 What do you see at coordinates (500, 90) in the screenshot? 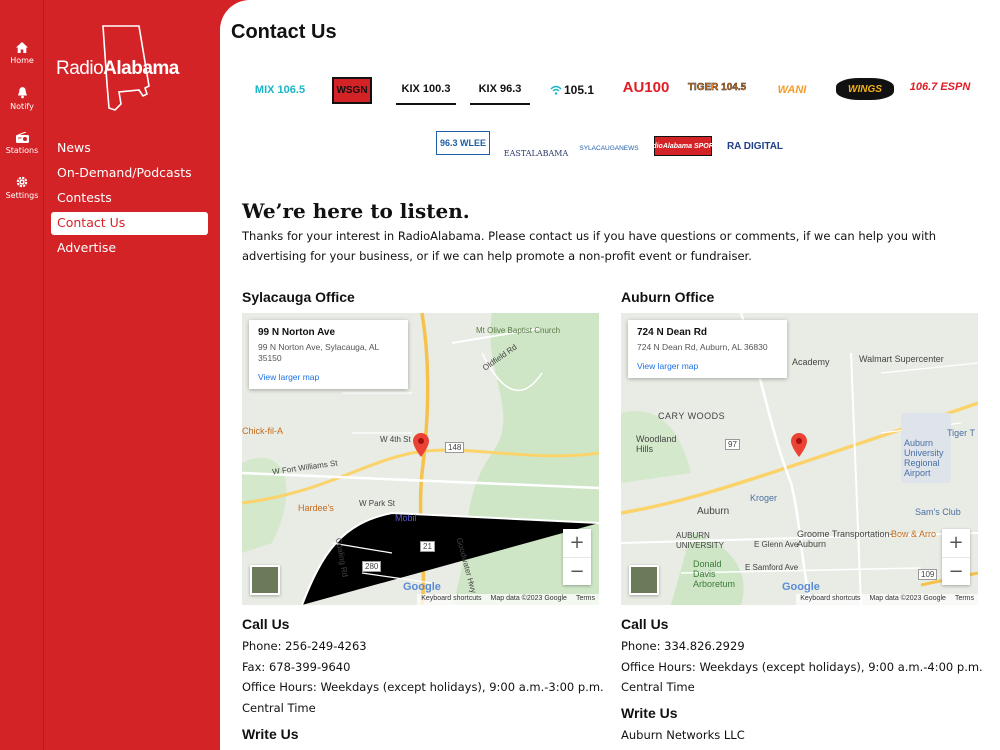
I see `station-logo-kix963: KIX 96.3` at bounding box center [500, 90].